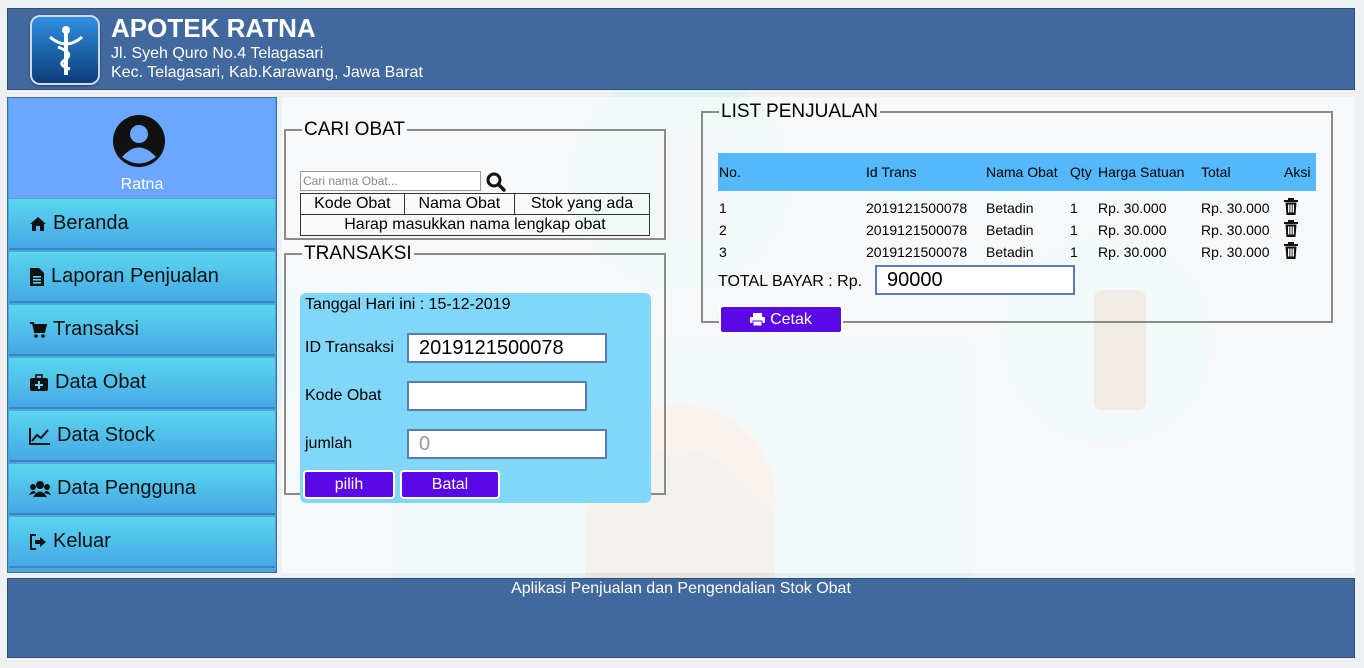 This screenshot has height=668, width=1364. I want to click on home-icon, so click(38, 223).